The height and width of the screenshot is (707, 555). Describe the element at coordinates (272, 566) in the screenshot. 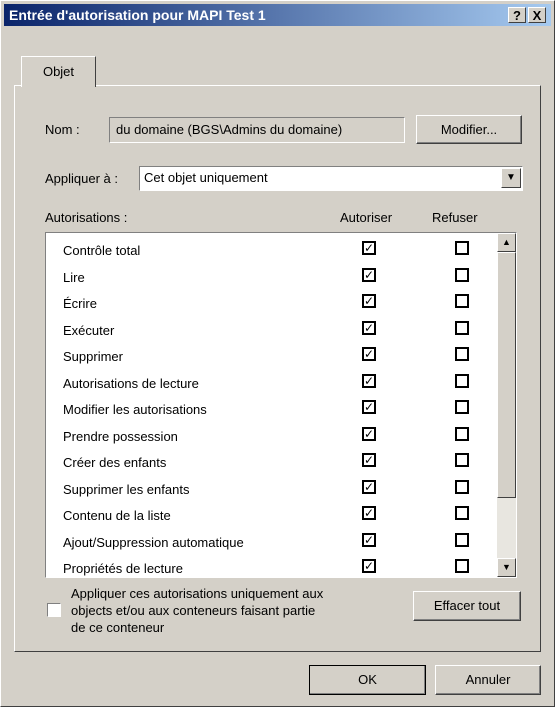

I see `permission-row: Propriétés de lecture ✓` at that location.